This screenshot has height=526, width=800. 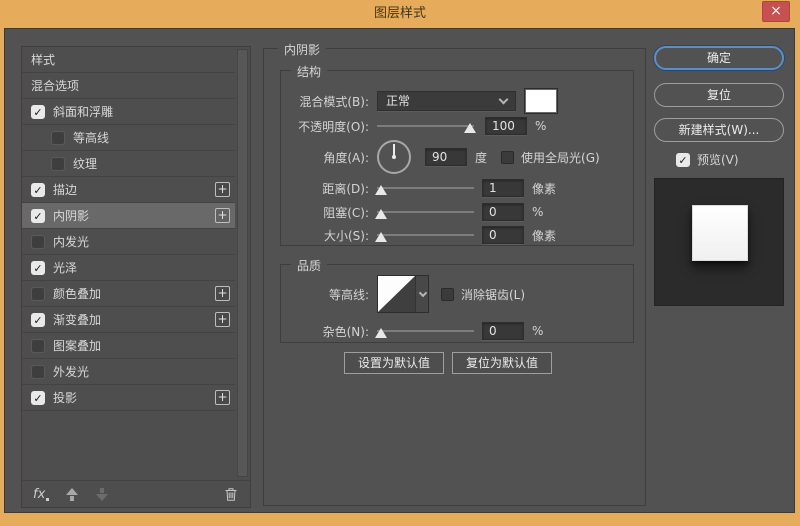 I want to click on size-field: 0, so click(x=503, y=235).